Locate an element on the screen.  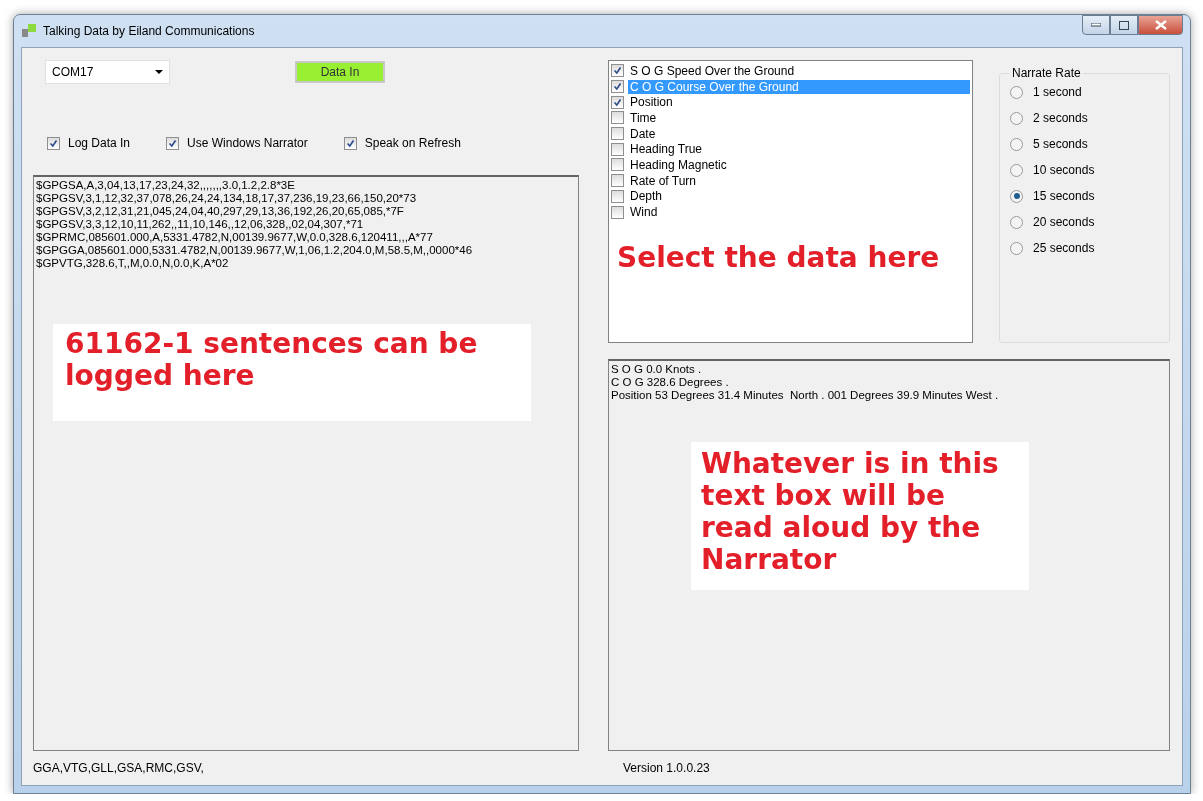
list-item: Heading True is located at coordinates (799, 149).